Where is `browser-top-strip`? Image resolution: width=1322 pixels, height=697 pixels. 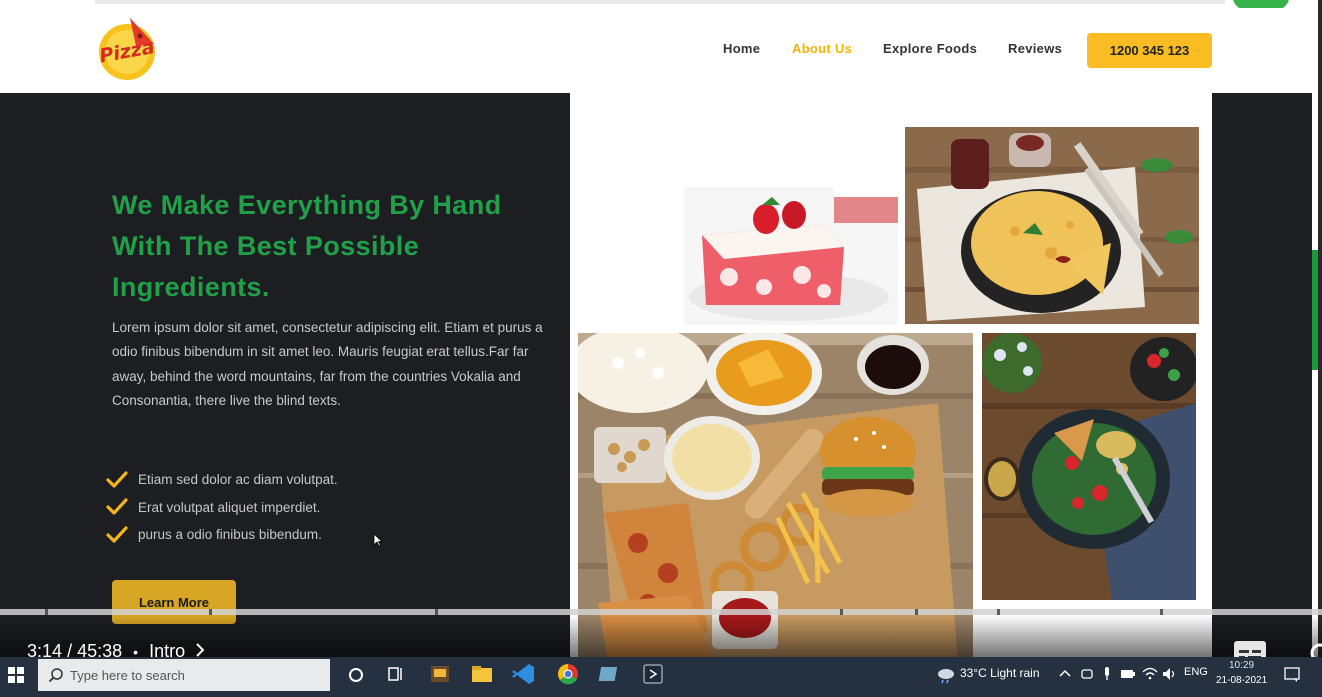 browser-top-strip is located at coordinates (660, 2).